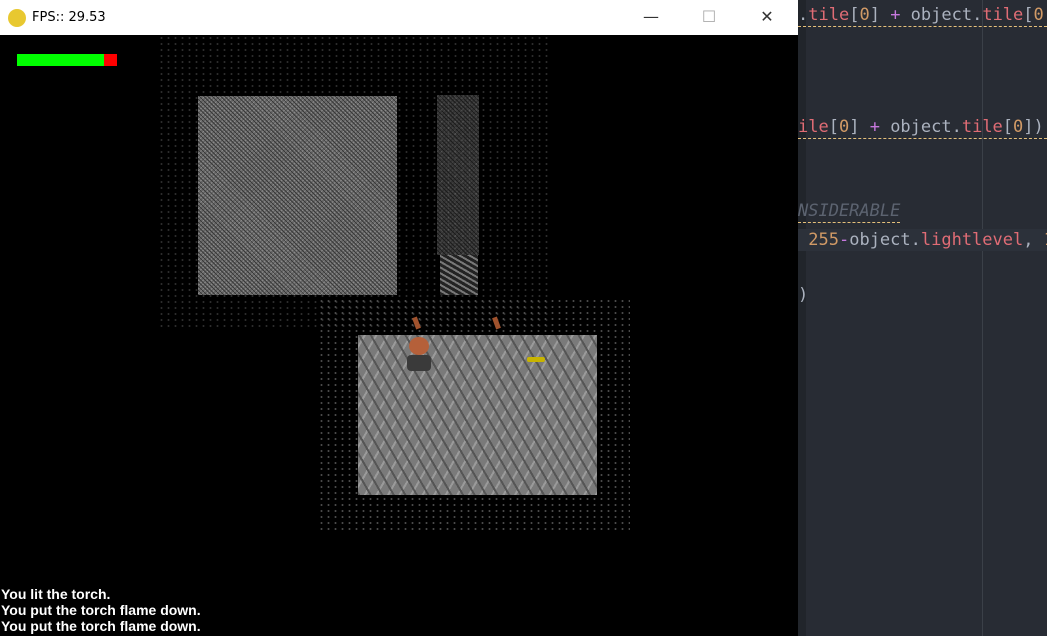 The width and height of the screenshot is (1047, 636). What do you see at coordinates (922, 240) in the screenshot?
I see `code-line-4: 255-object.lightlevel, 1` at bounding box center [922, 240].